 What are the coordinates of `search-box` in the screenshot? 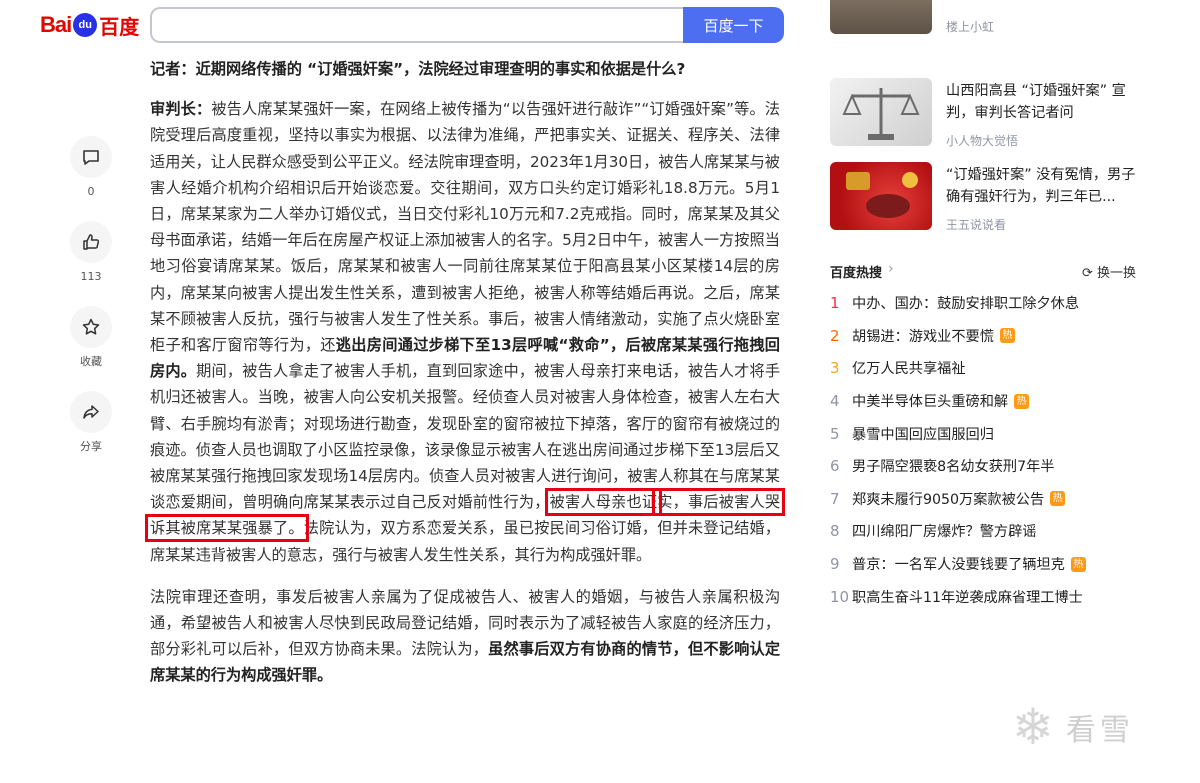 It's located at (417, 25).